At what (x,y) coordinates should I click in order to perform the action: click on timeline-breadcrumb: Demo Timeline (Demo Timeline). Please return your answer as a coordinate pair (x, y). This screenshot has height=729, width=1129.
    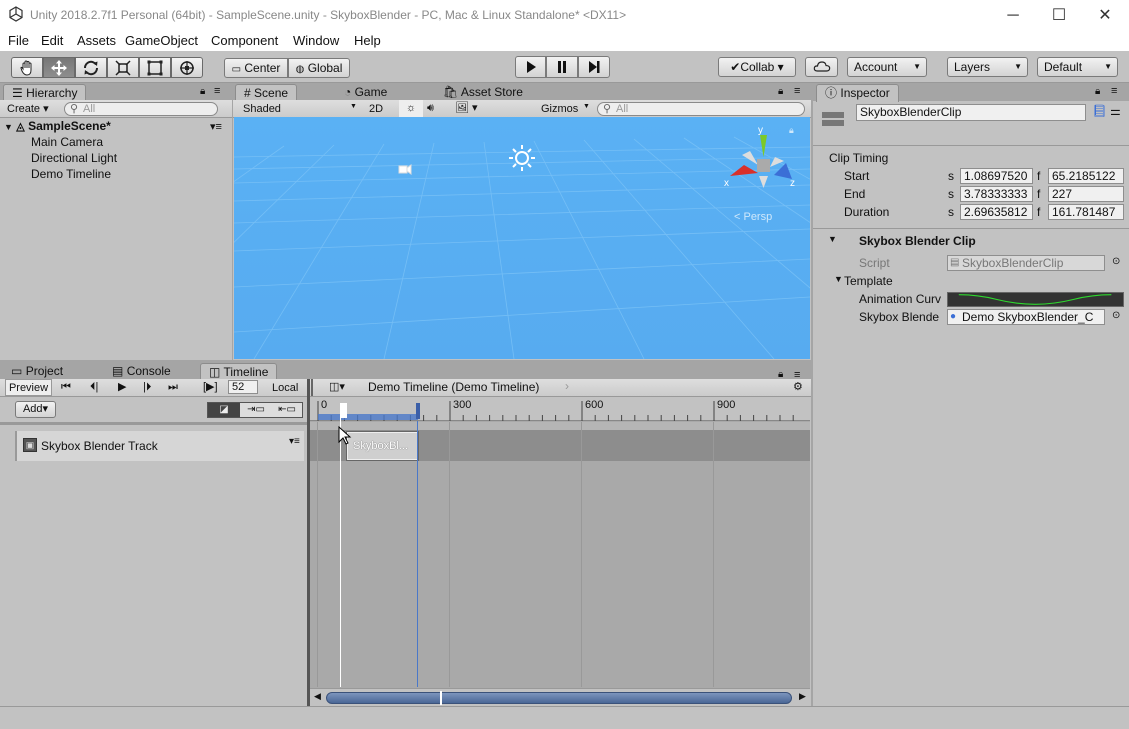
    Looking at the image, I should click on (453, 387).